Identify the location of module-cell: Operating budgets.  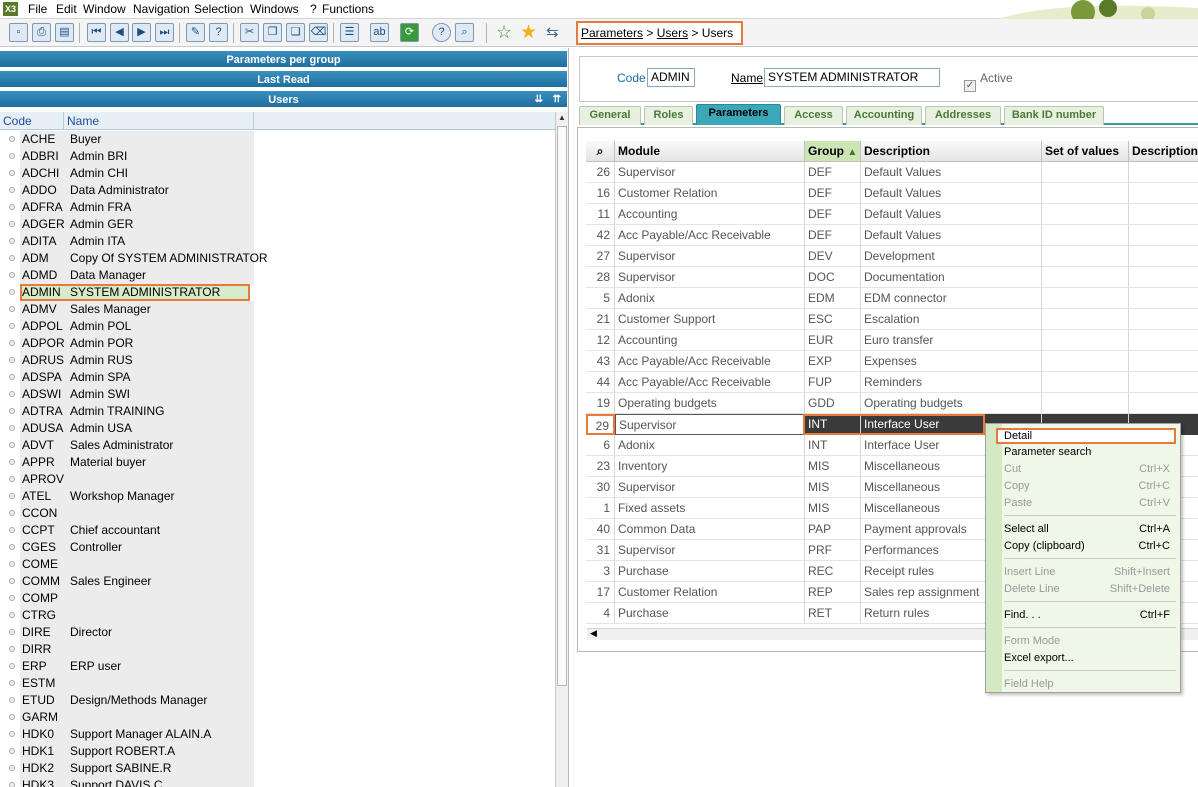
(710, 403).